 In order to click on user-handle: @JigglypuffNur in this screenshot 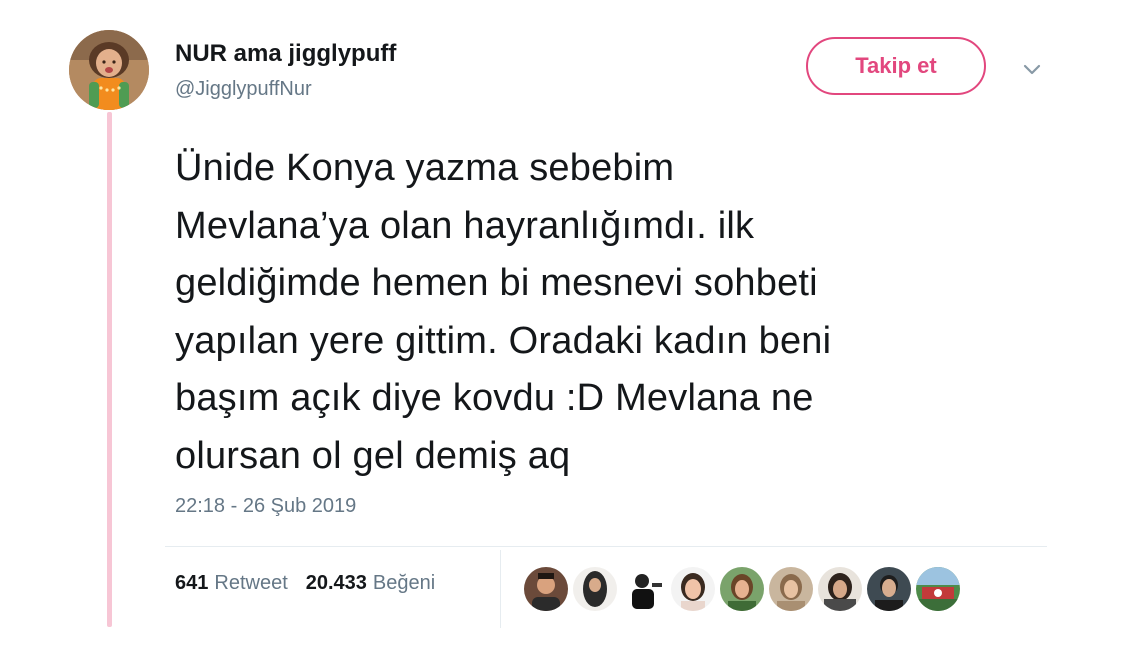, I will do `click(243, 89)`.